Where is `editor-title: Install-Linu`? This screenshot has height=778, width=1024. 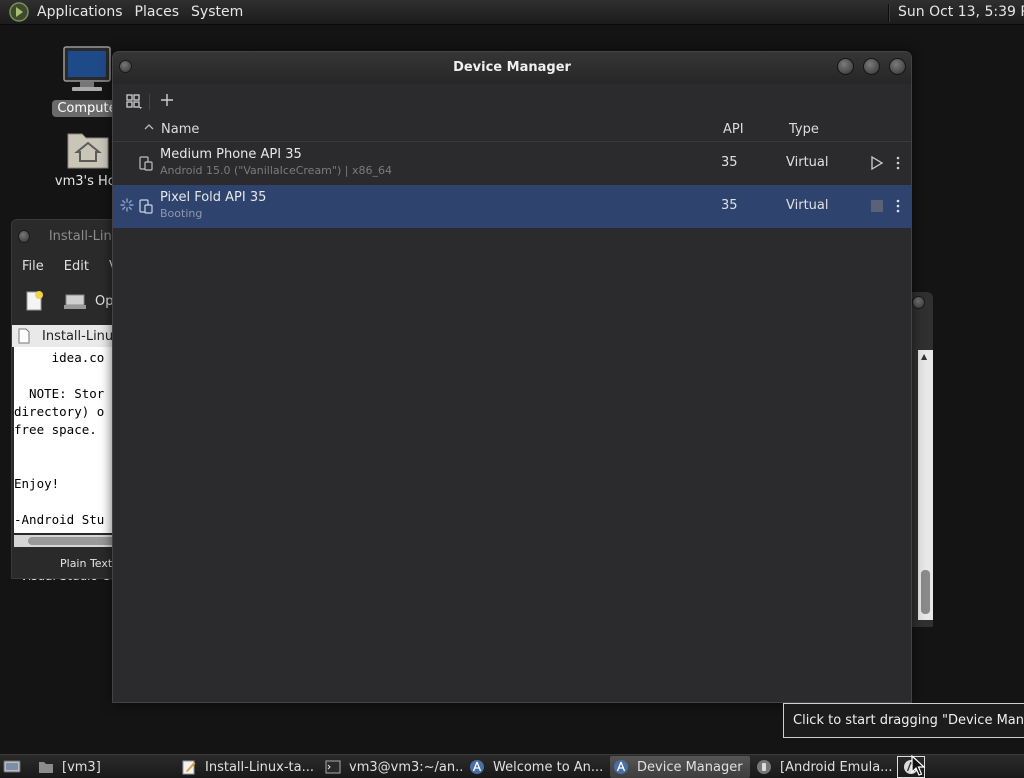
editor-title: Install-Linu is located at coordinates (84, 236).